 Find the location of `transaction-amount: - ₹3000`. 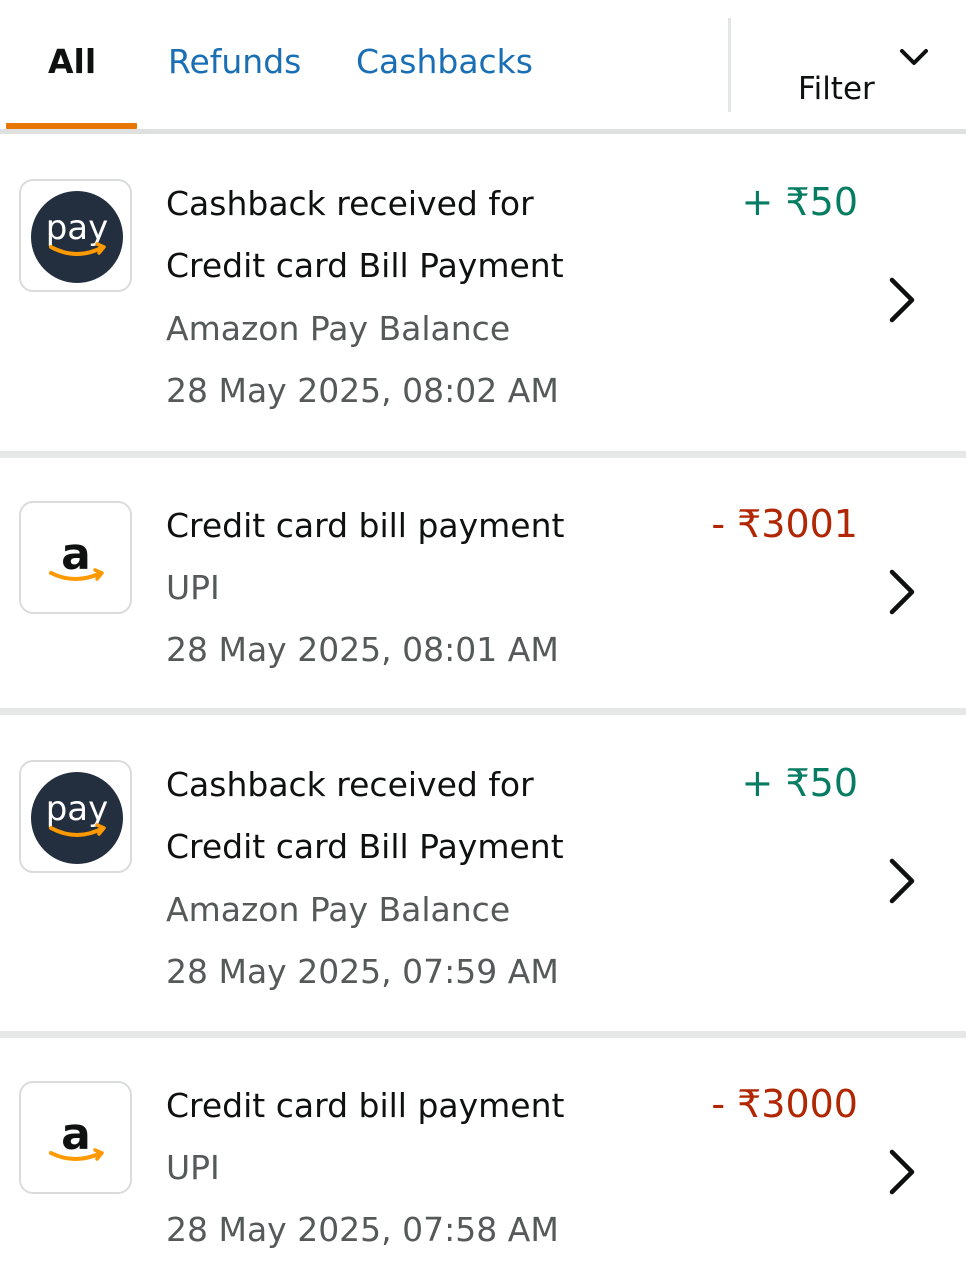

transaction-amount: - ₹3000 is located at coordinates (784, 1104).